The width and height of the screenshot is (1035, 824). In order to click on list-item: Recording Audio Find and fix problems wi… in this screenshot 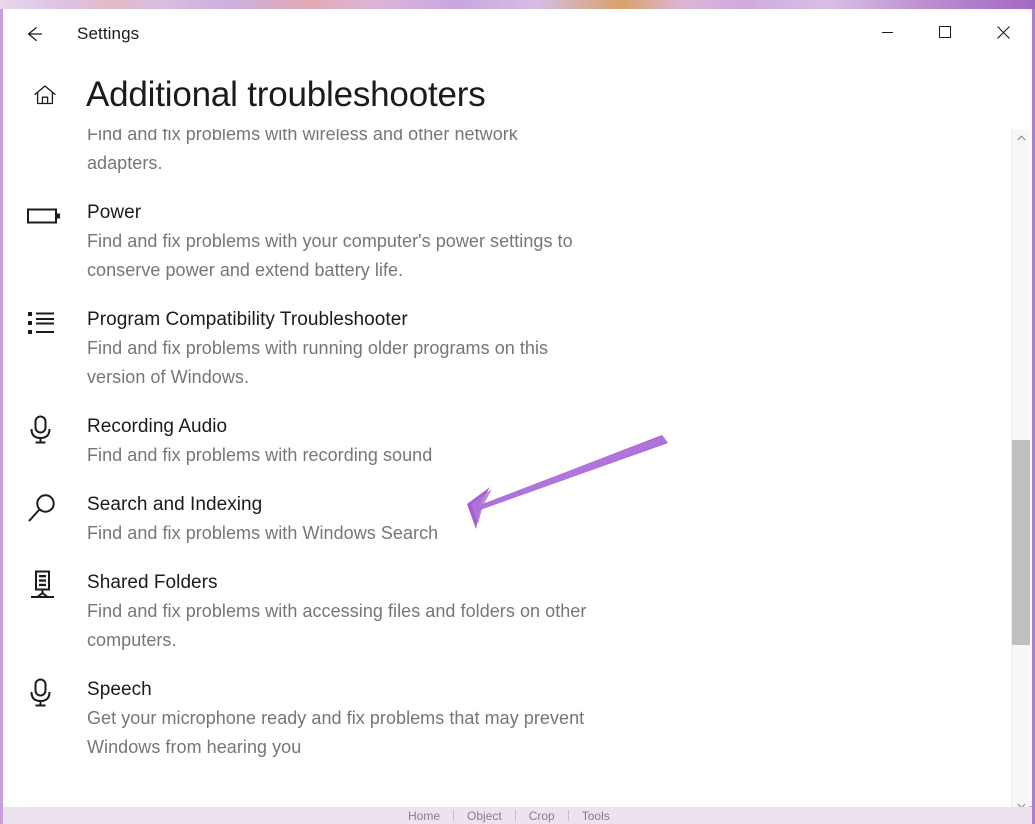, I will do `click(507, 442)`.